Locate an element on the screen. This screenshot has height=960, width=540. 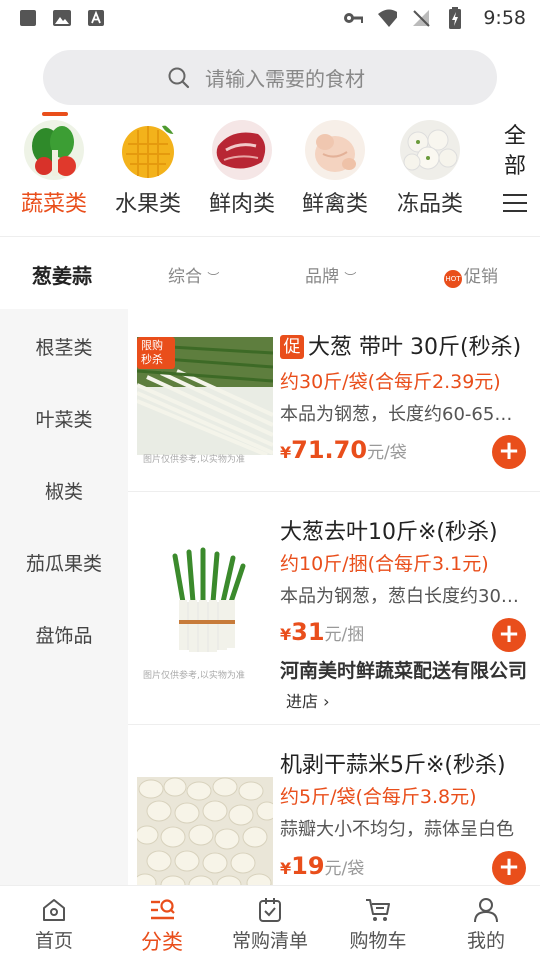
promo-badge: 促 is located at coordinates (292, 347).